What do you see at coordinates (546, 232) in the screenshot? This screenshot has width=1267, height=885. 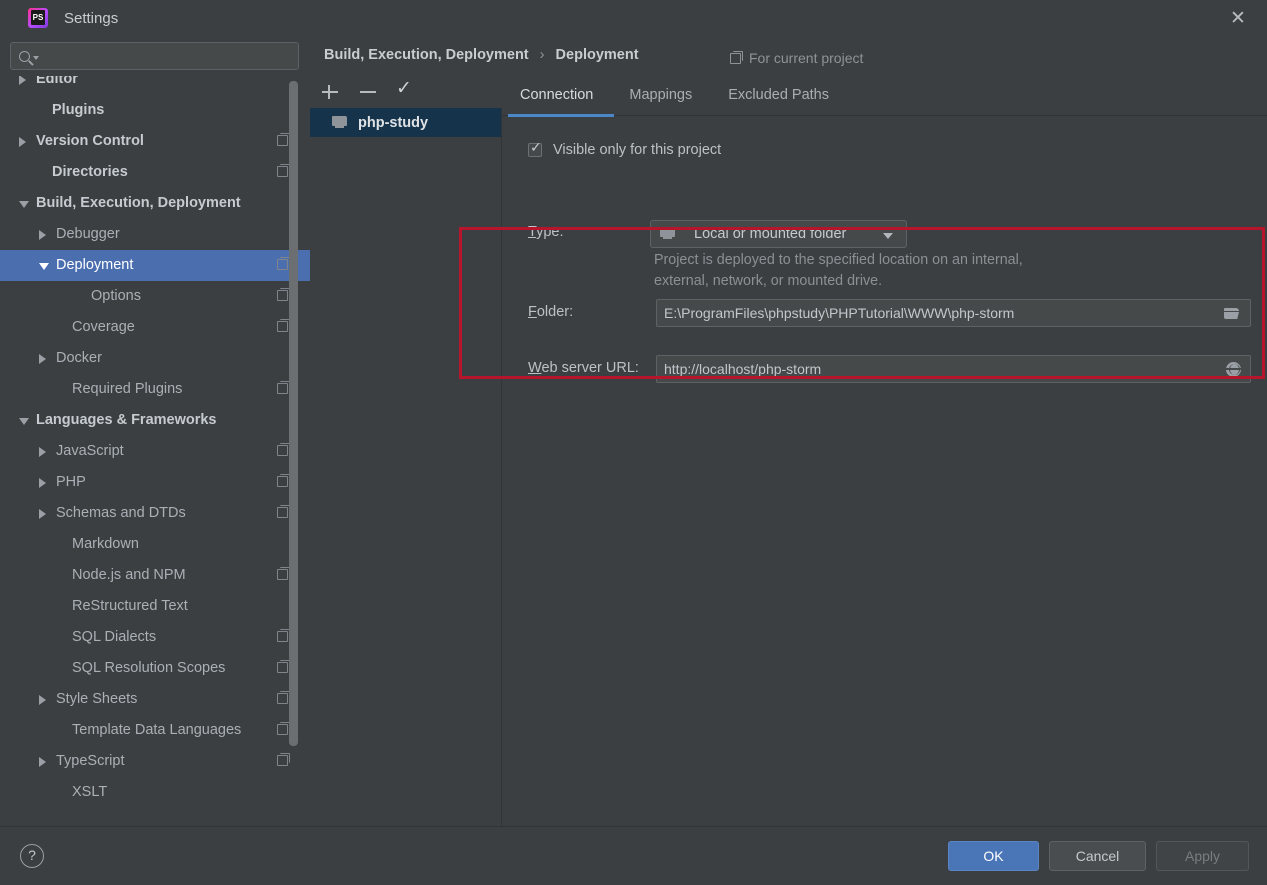 I see `type-label: Type:` at bounding box center [546, 232].